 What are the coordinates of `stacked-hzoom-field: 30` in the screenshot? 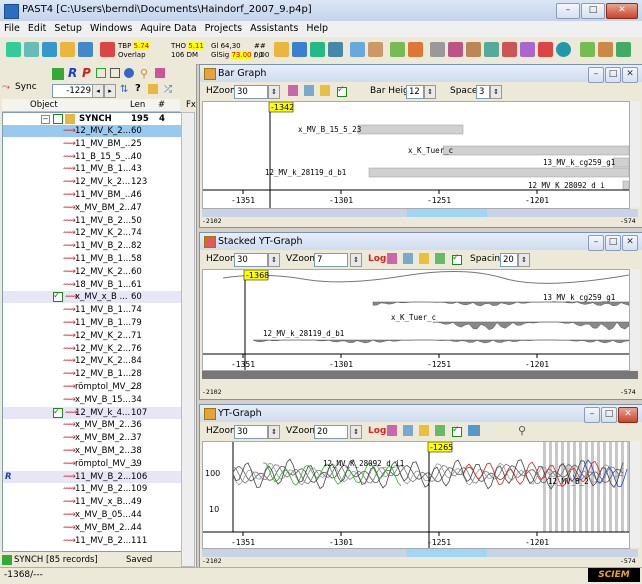 It's located at (251, 260).